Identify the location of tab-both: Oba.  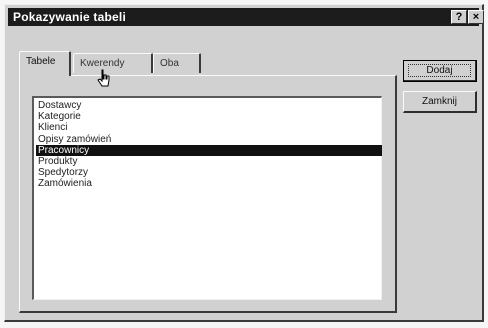
(177, 63).